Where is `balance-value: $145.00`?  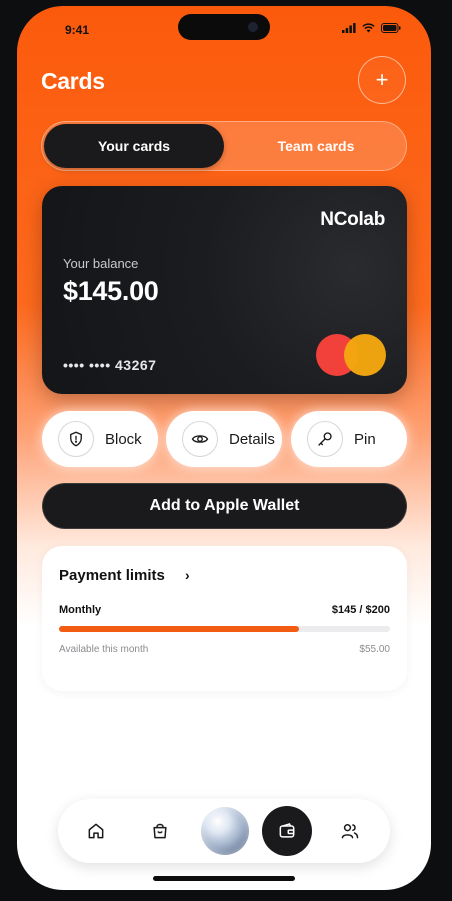
balance-value: $145.00 is located at coordinates (111, 291).